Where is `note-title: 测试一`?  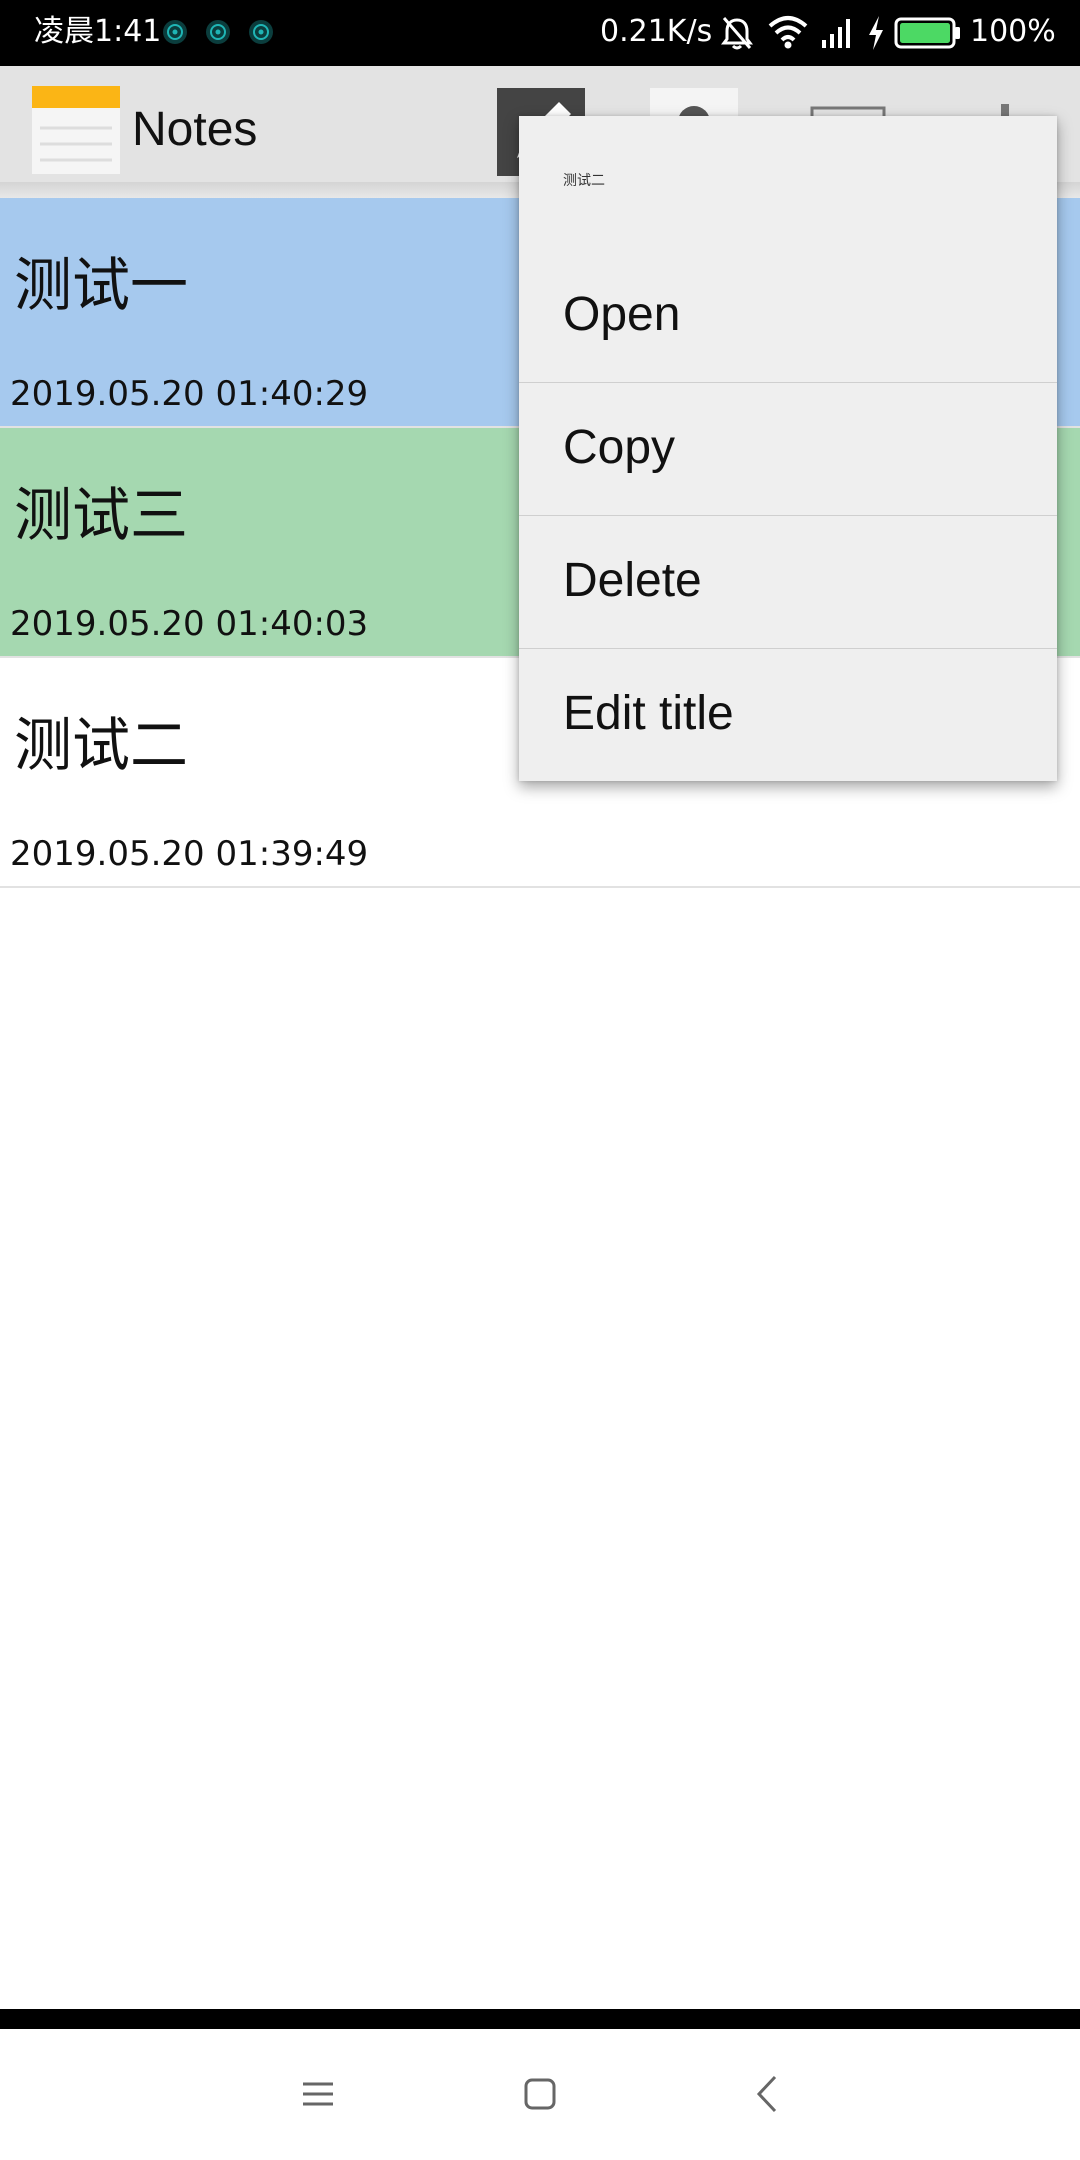 note-title: 测试一 is located at coordinates (101, 285).